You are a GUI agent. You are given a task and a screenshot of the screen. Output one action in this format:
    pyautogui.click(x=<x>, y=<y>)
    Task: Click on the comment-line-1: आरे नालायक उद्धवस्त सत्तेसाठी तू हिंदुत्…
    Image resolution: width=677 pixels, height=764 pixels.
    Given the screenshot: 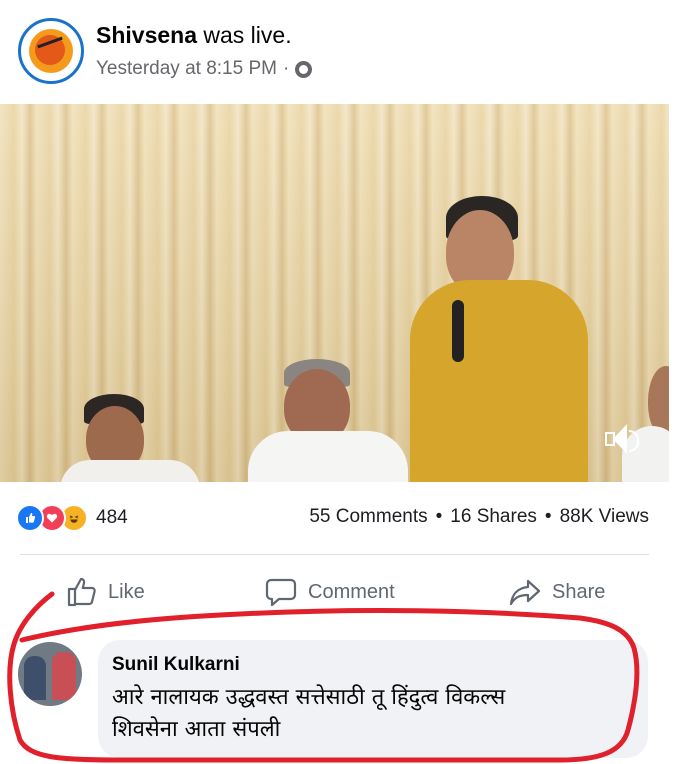 What is the action you would take?
    pyautogui.click(x=309, y=697)
    